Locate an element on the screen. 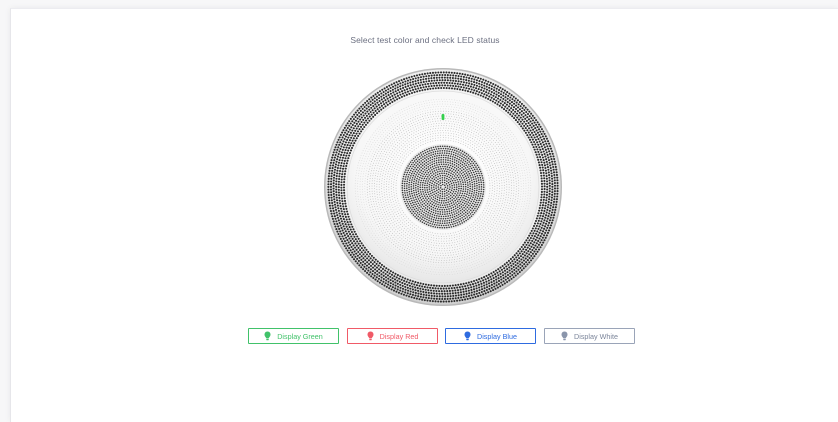  led-indicator-icon is located at coordinates (443, 117).